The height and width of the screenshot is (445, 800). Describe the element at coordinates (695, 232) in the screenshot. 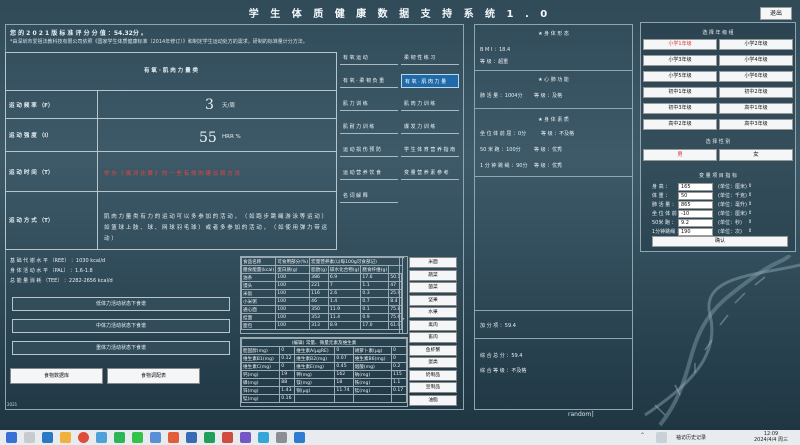

I see `measure-field-input: 190` at that location.